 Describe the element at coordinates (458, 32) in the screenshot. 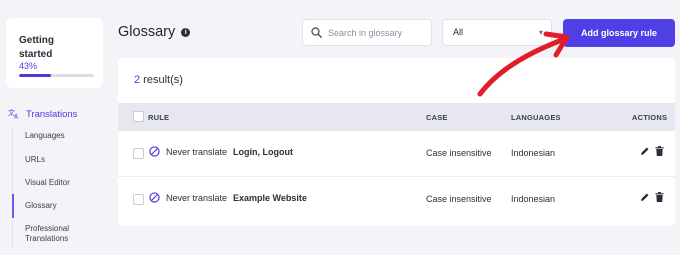

I see `filter-selected-value: All` at that location.